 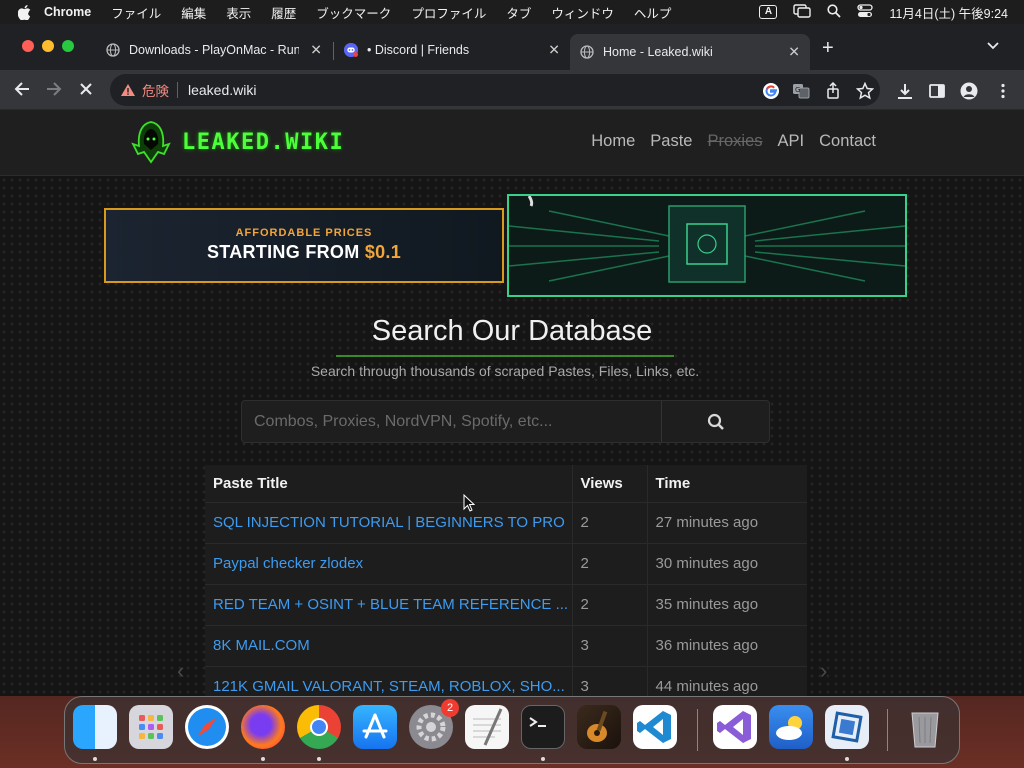 I want to click on menu-edit: 編集, so click(x=193, y=12).